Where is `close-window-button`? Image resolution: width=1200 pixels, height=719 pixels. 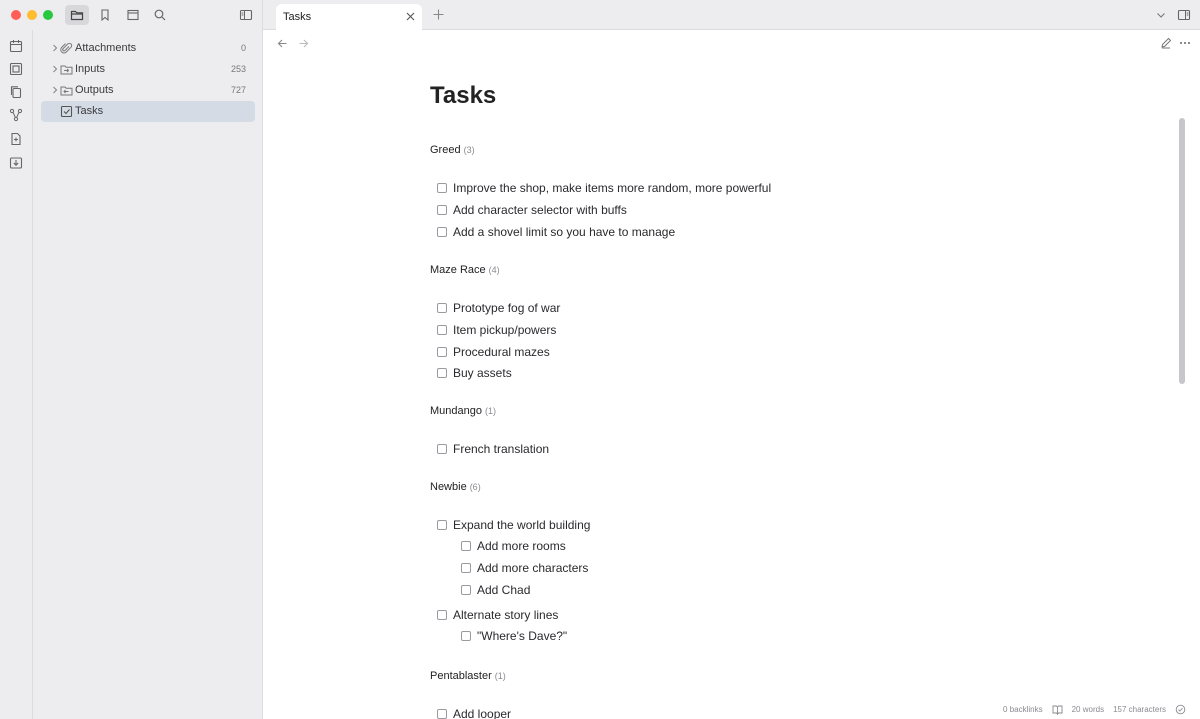
close-window-button is located at coordinates (16, 15).